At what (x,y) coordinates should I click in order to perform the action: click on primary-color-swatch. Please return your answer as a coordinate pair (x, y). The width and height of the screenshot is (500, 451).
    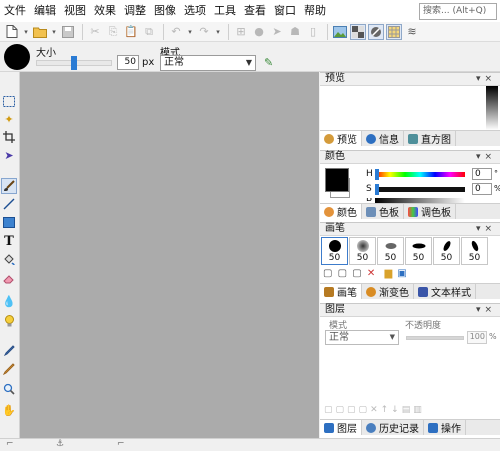
    Looking at the image, I should click on (337, 180).